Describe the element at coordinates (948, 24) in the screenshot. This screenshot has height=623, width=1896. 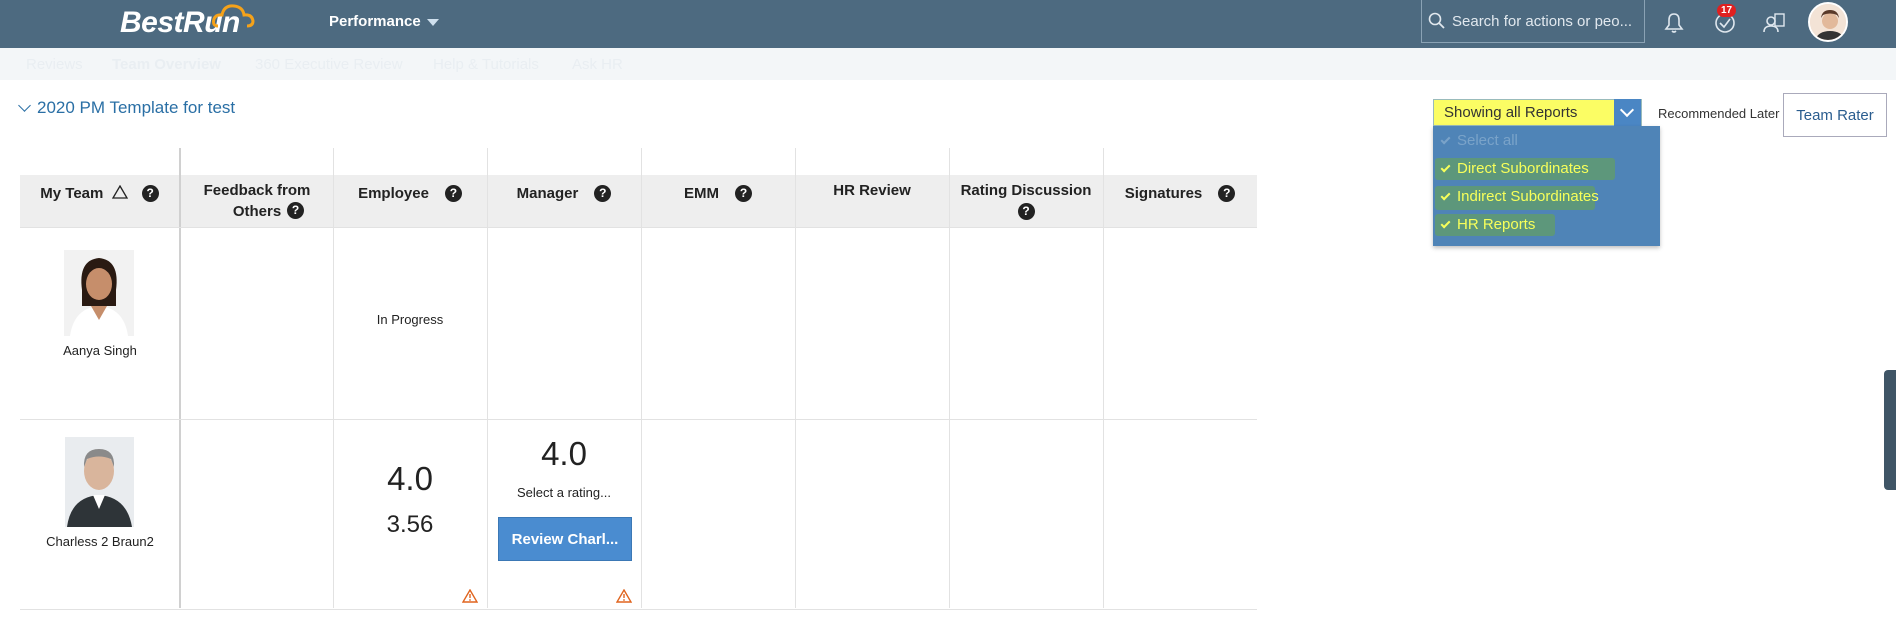
I see `shell-bar: BestRun Performance 17` at that location.